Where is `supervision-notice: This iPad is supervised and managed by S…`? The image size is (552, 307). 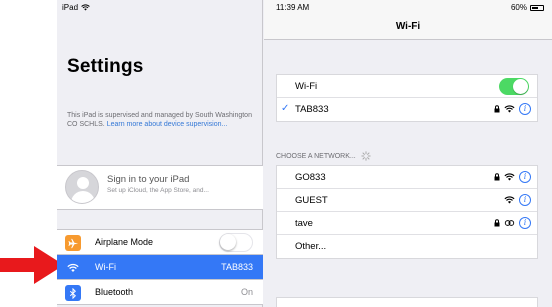
supervision-notice: This iPad is supervised and managed by S… is located at coordinates (162, 120).